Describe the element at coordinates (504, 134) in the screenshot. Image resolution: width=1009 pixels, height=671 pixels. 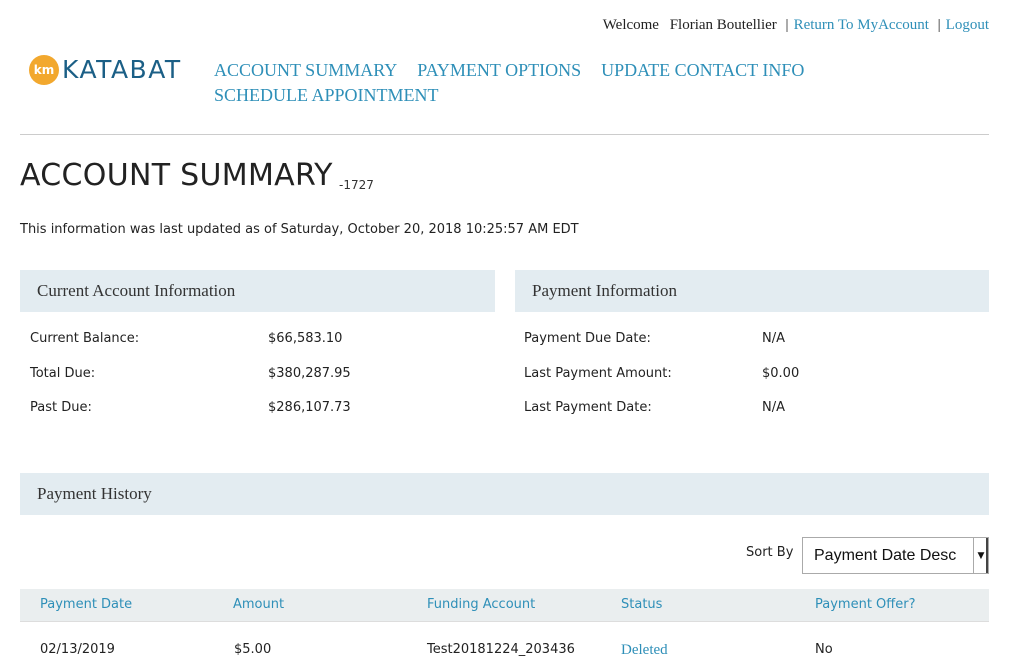
I see `header-divider` at that location.